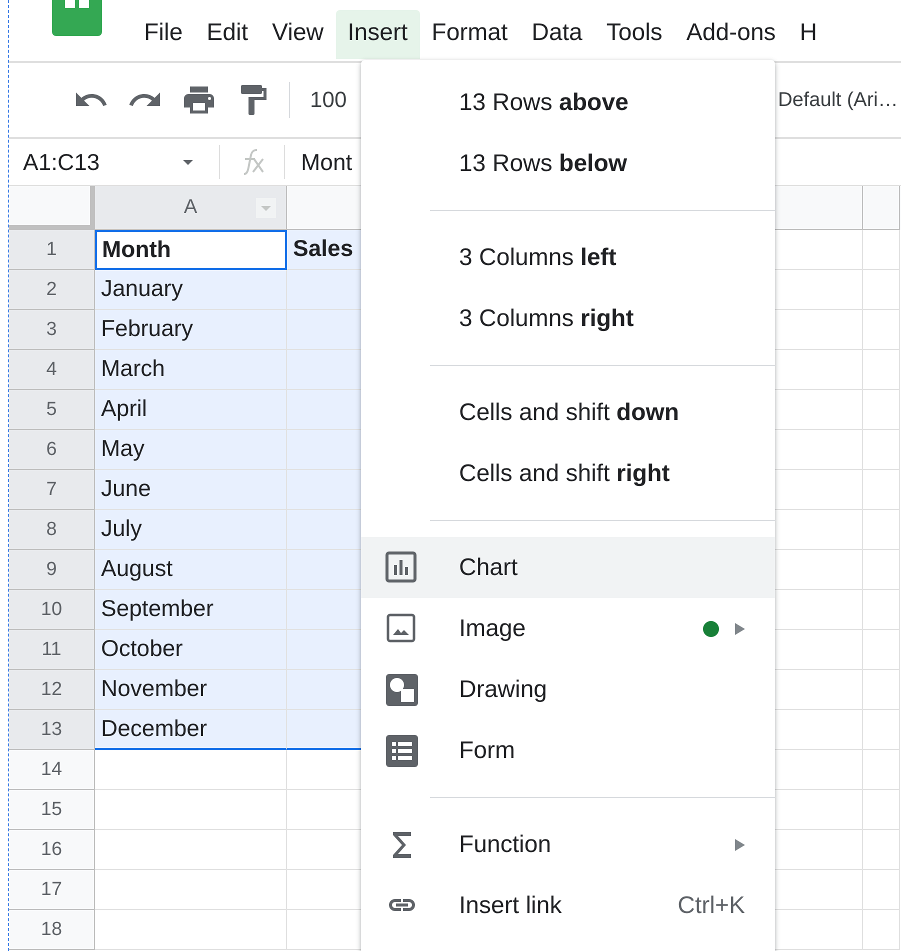 The height and width of the screenshot is (951, 901). I want to click on menu-item: Edit, so click(227, 34).